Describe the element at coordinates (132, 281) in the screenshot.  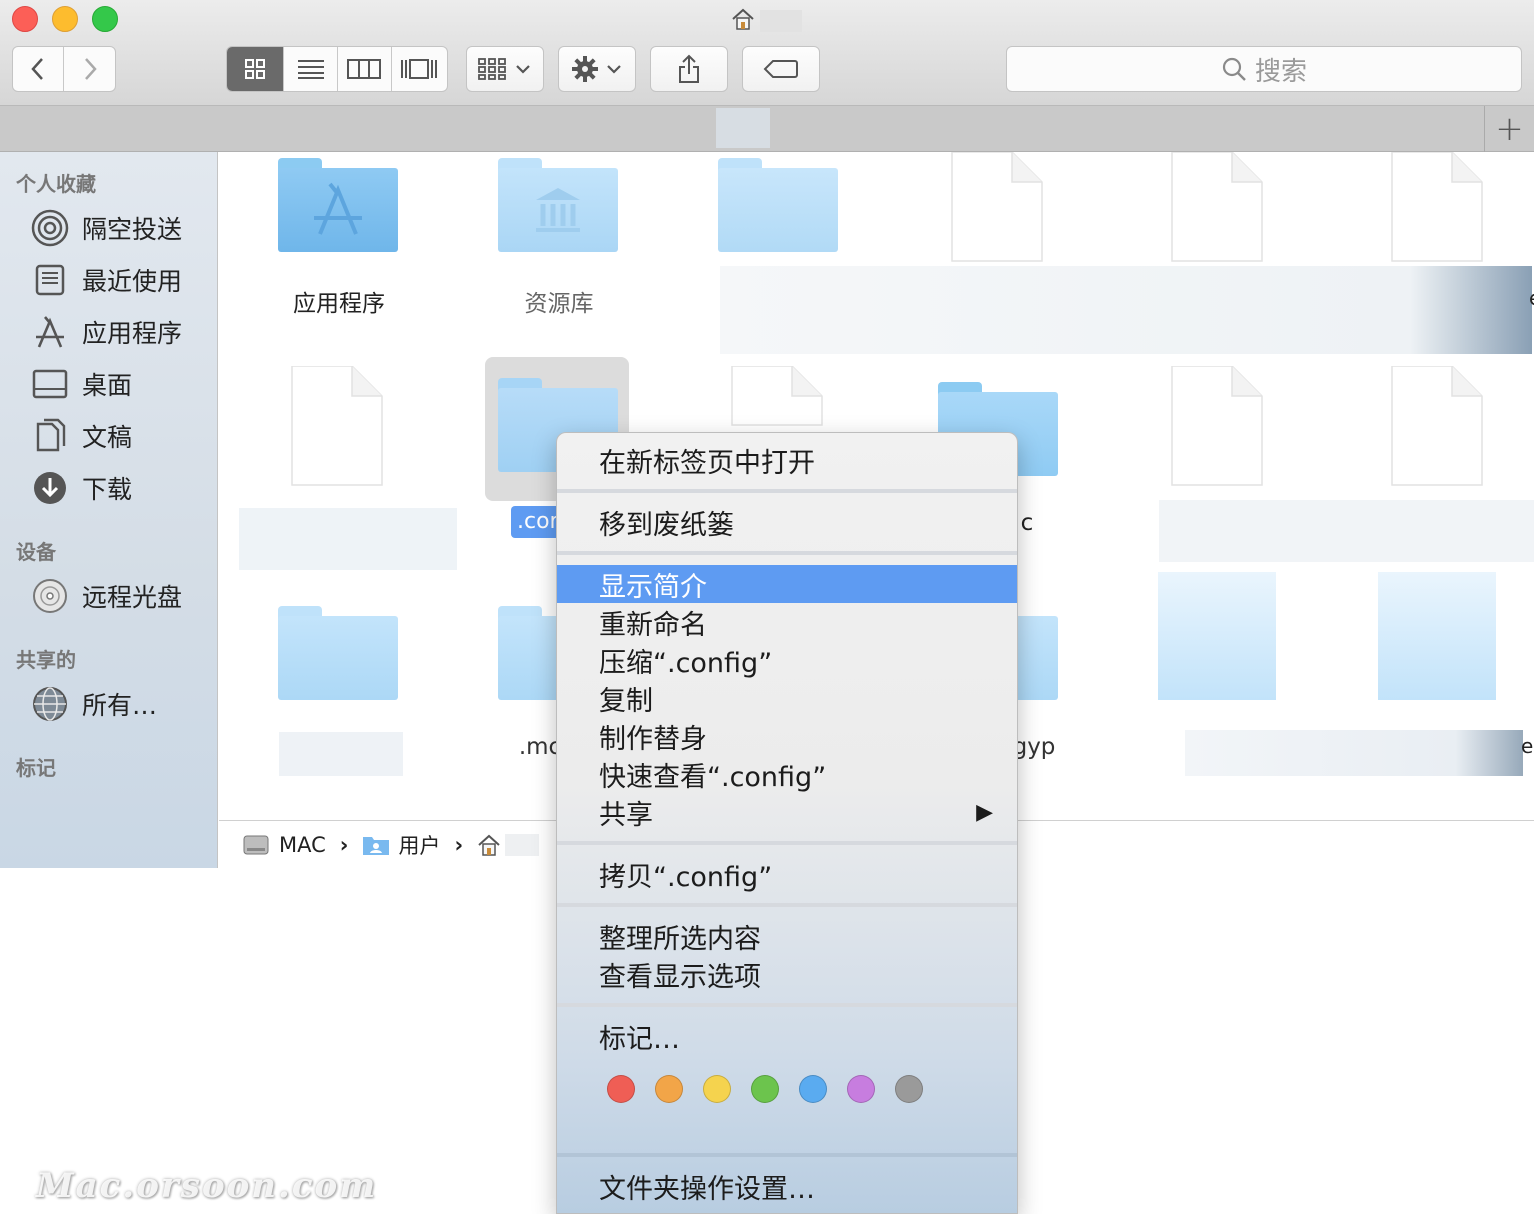
I see `sidebar-item-label: 最近使用` at that location.